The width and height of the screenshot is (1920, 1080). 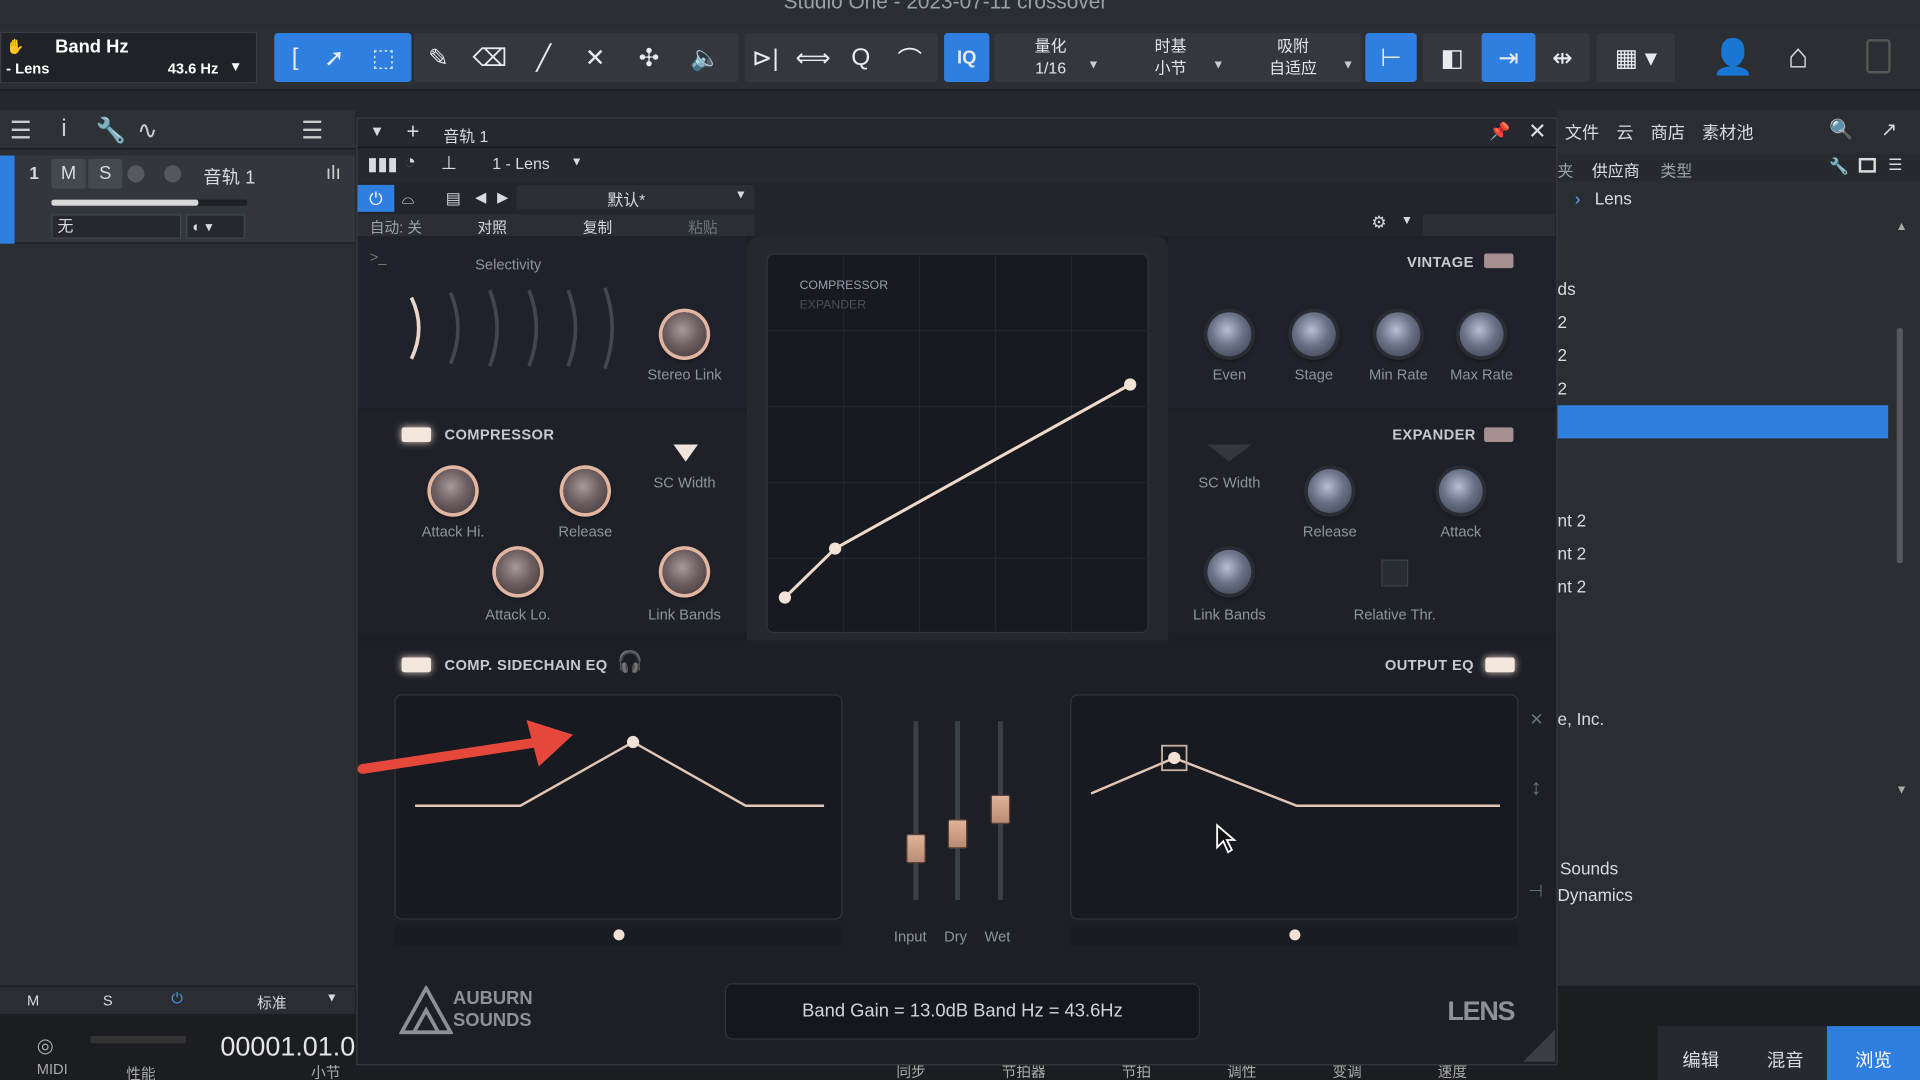 I want to click on tab-pool: 素材池, so click(x=1727, y=132).